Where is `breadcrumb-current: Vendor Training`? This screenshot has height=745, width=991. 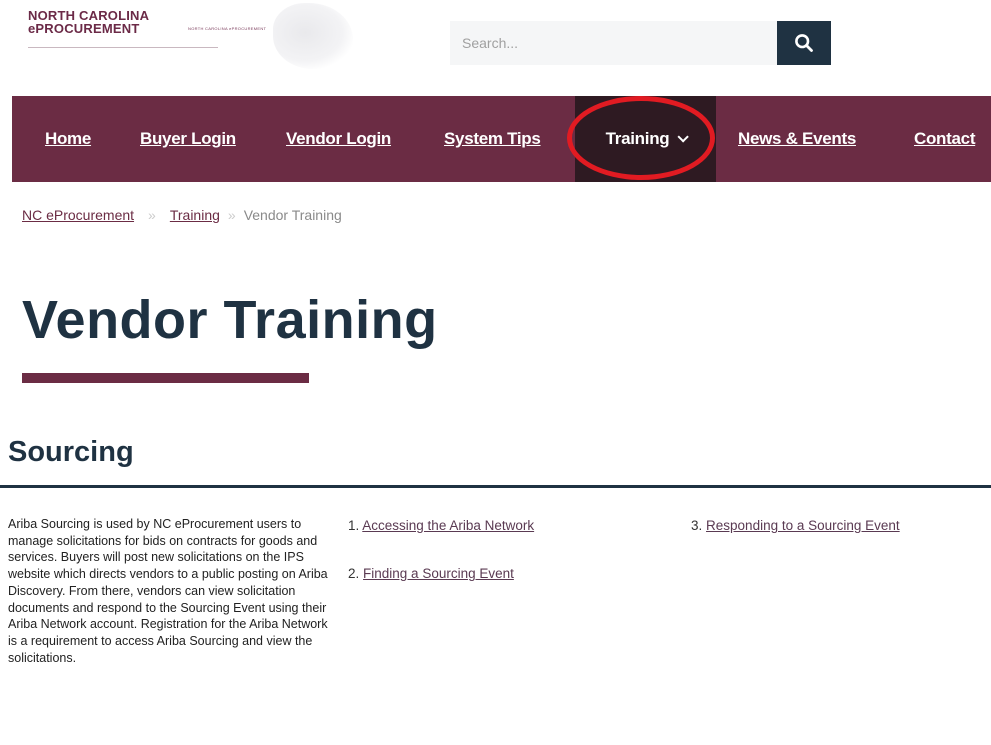 breadcrumb-current: Vendor Training is located at coordinates (292, 215).